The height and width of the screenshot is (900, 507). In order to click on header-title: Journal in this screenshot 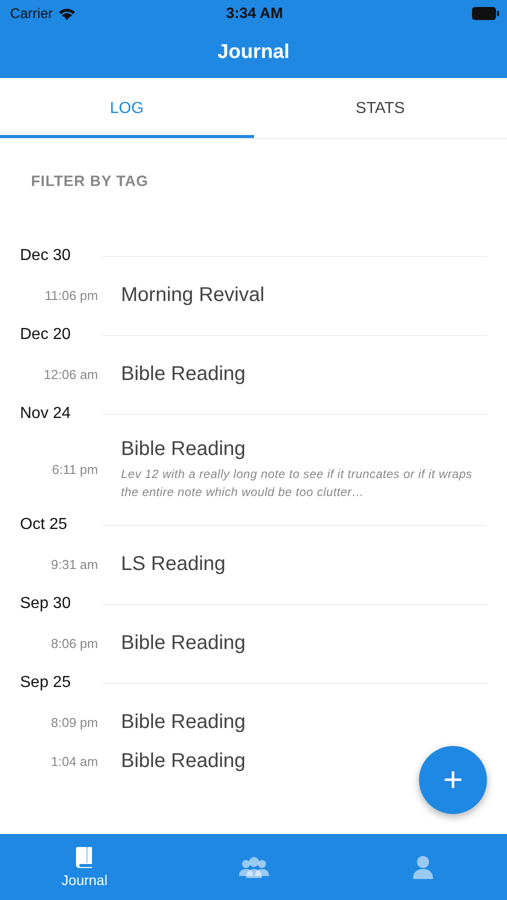, I will do `click(253, 52)`.